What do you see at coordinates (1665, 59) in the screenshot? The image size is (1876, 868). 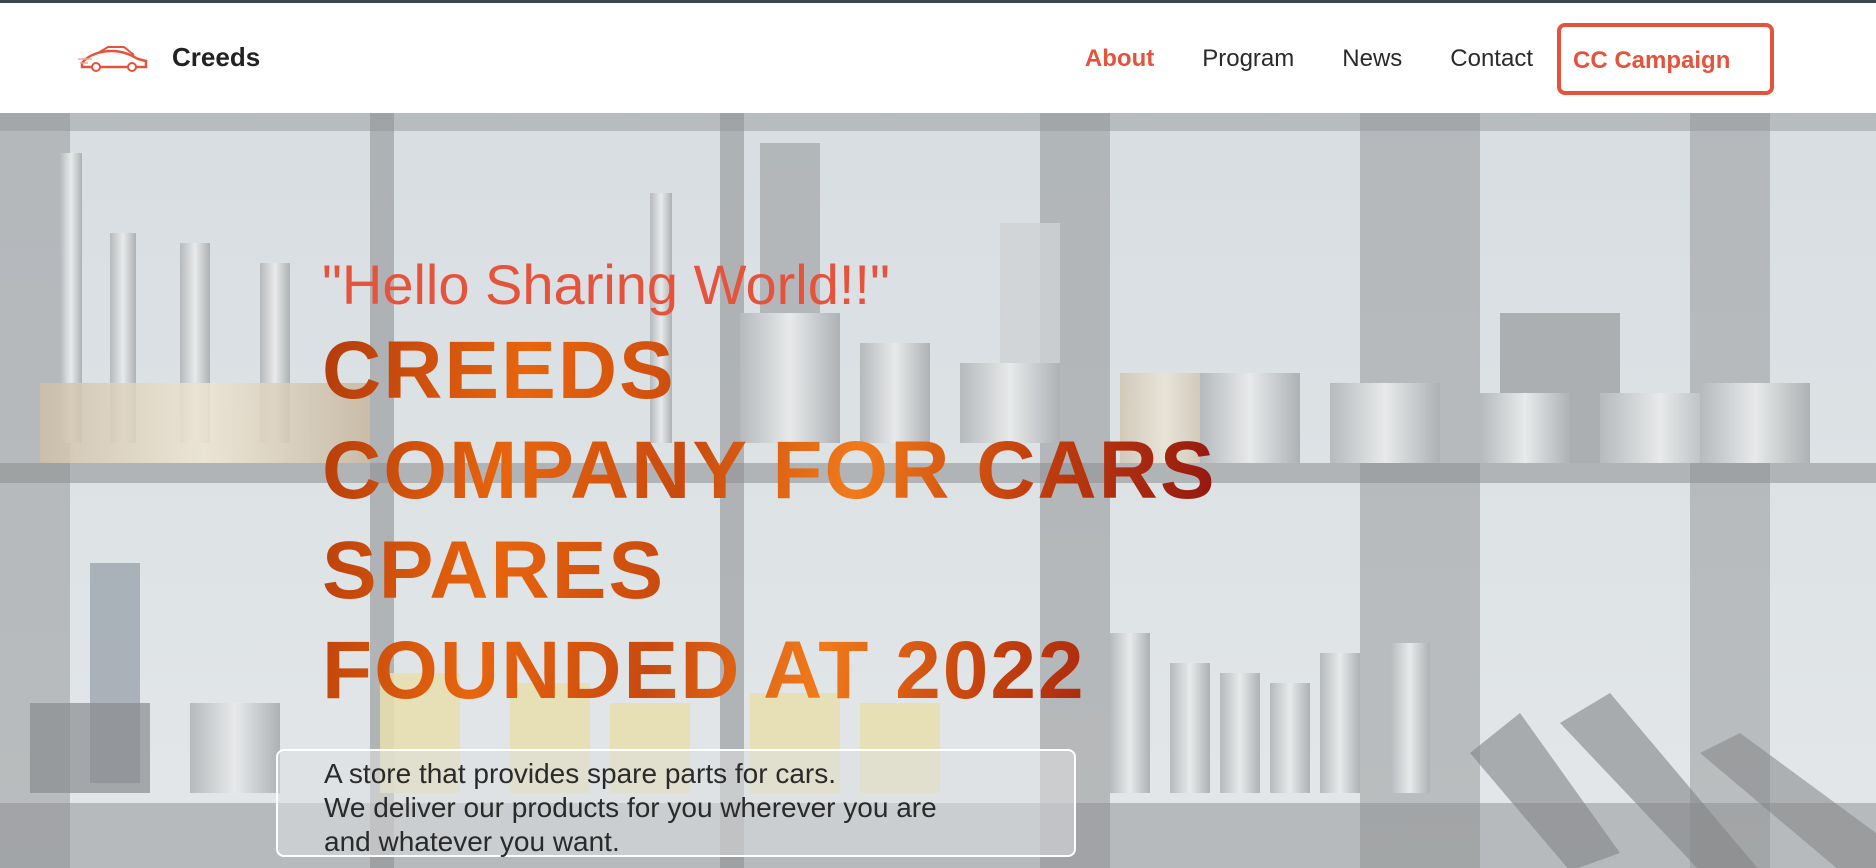 I see `cc-campaign-button: CC Campaign` at bounding box center [1665, 59].